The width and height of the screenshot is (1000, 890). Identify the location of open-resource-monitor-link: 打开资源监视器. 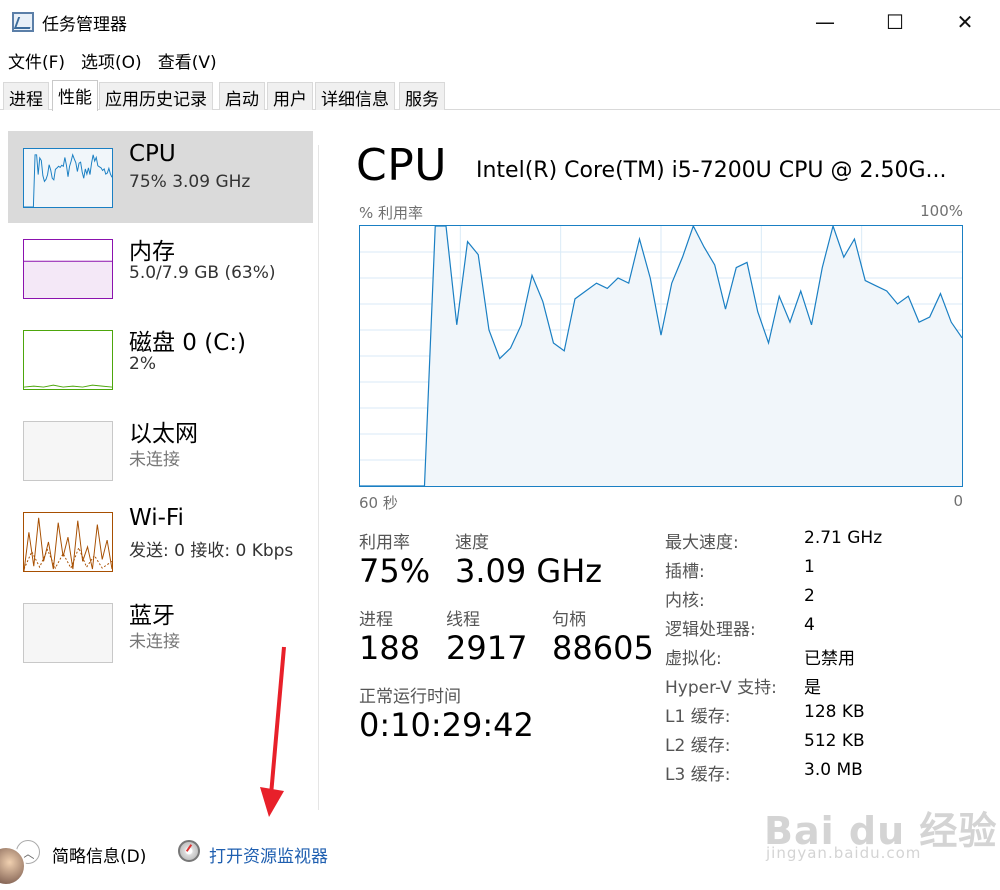
(268, 854).